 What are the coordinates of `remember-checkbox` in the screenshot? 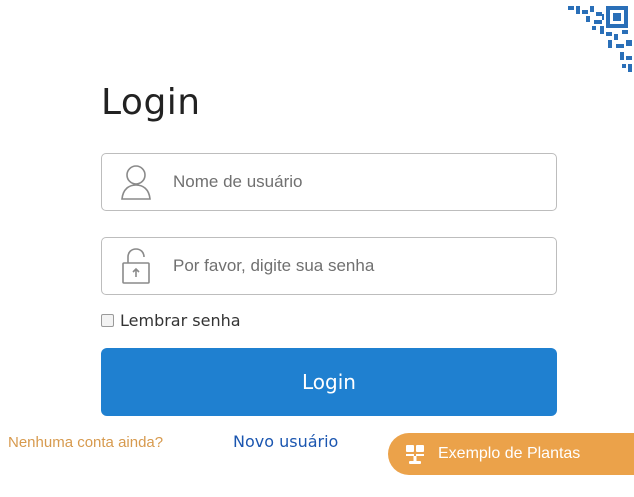 It's located at (107, 320).